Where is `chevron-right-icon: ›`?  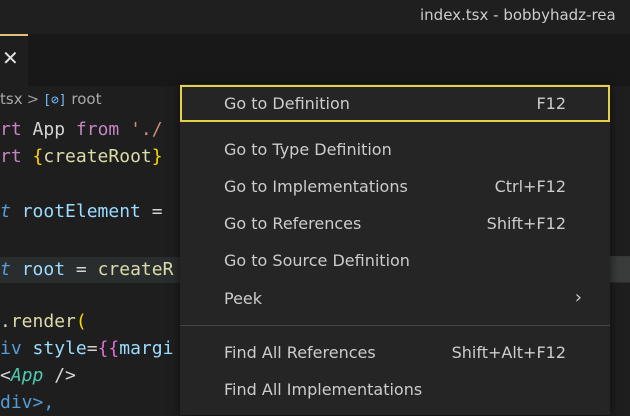
chevron-right-icon: › is located at coordinates (578, 297).